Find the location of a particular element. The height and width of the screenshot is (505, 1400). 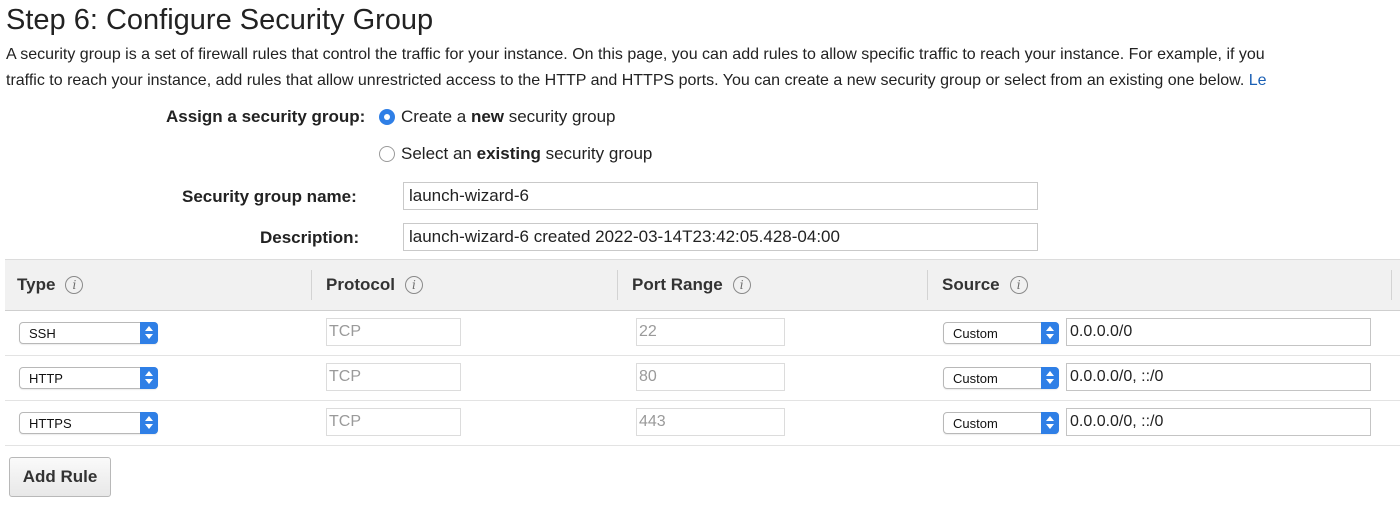

header-source: Source i is located at coordinates (985, 285).